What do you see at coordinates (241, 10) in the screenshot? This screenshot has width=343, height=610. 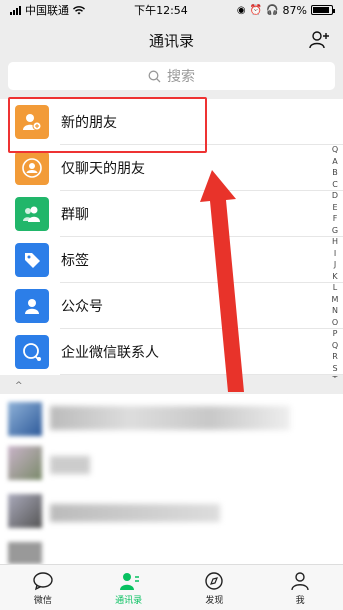 I see `lock-icon: ◉` at bounding box center [241, 10].